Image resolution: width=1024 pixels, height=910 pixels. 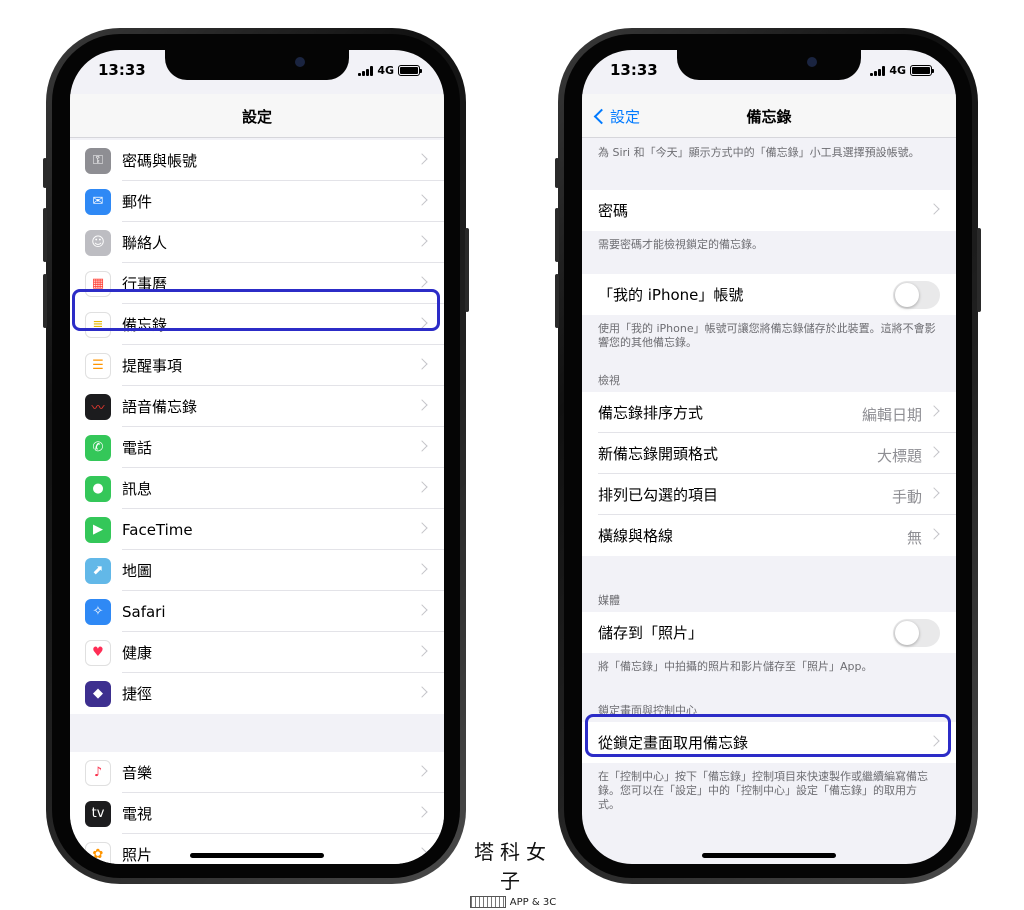 What do you see at coordinates (98, 488) in the screenshot?
I see `messages-icon: ●` at bounding box center [98, 488].